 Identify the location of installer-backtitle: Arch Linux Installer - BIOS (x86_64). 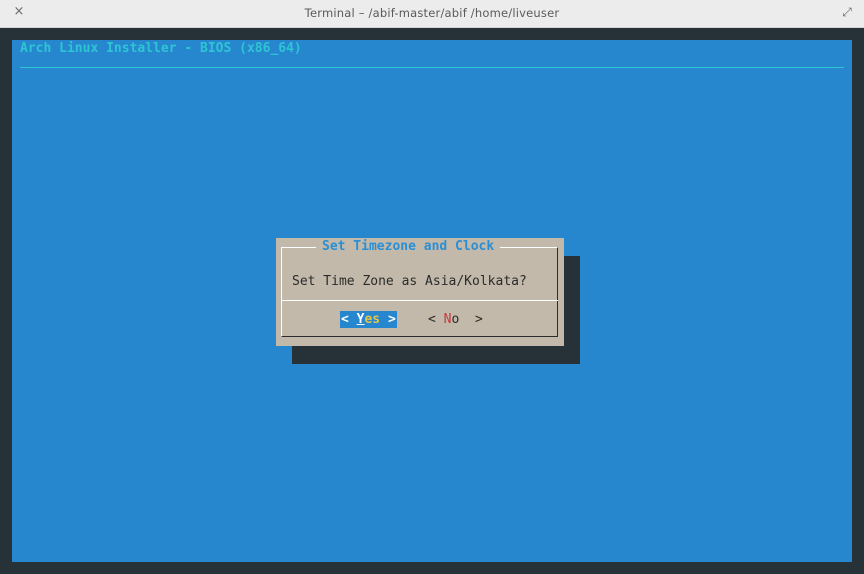
(161, 48).